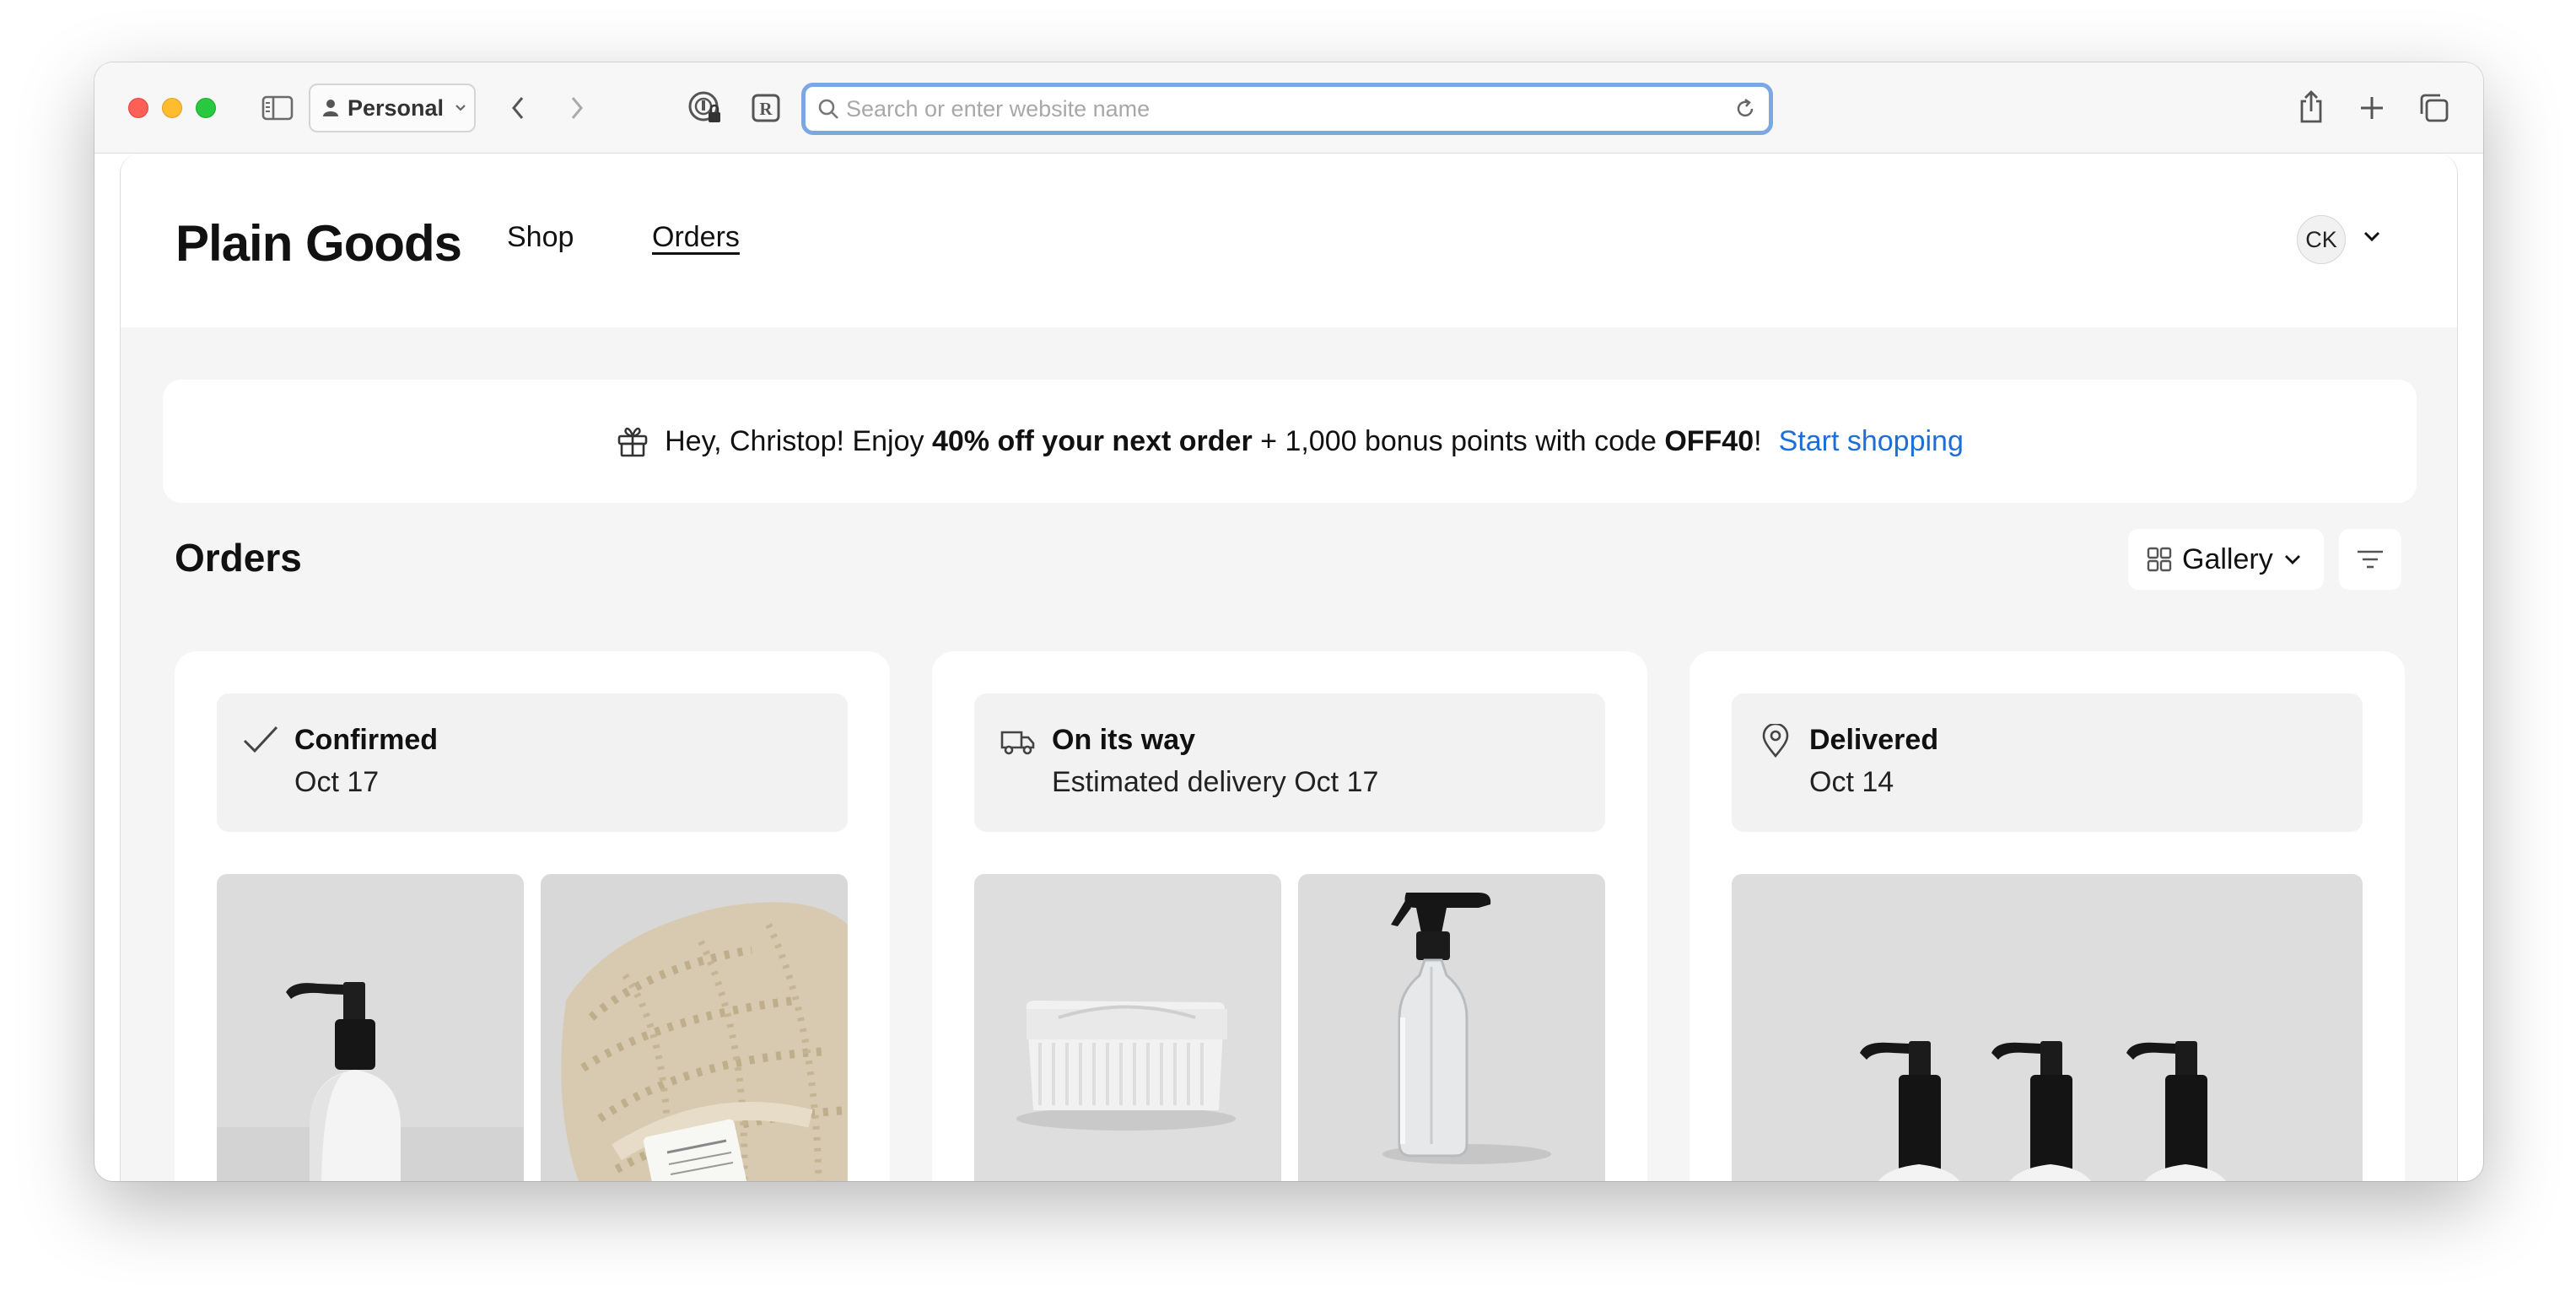  Describe the element at coordinates (696, 237) in the screenshot. I see `nav-orders-link: Orders` at that location.